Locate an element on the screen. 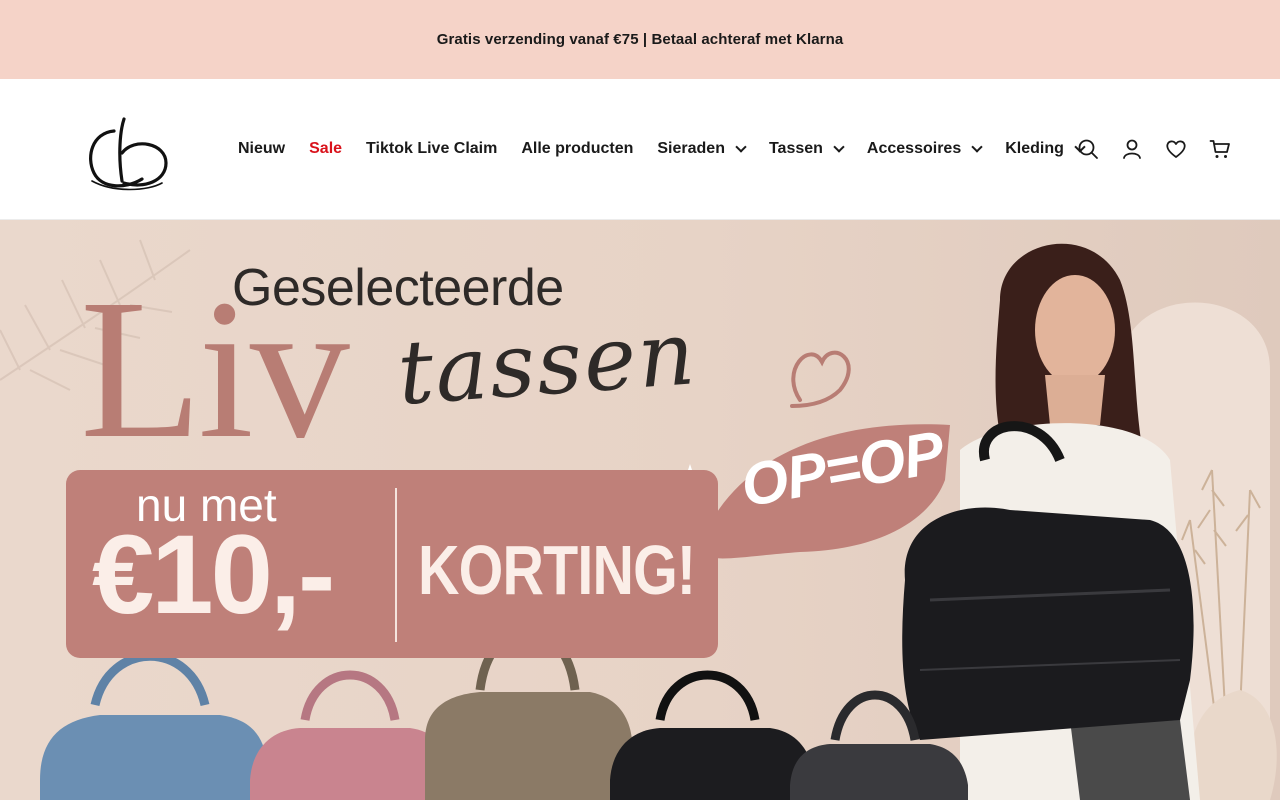 The width and height of the screenshot is (1280, 800). nav-label: Accessoires is located at coordinates (914, 148).